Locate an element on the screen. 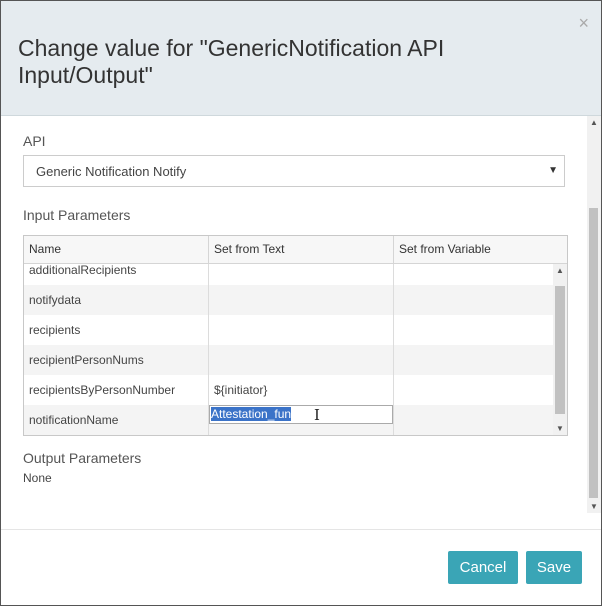 The width and height of the screenshot is (602, 606). api-select: Generic Notification Notify ▼ is located at coordinates (294, 171).